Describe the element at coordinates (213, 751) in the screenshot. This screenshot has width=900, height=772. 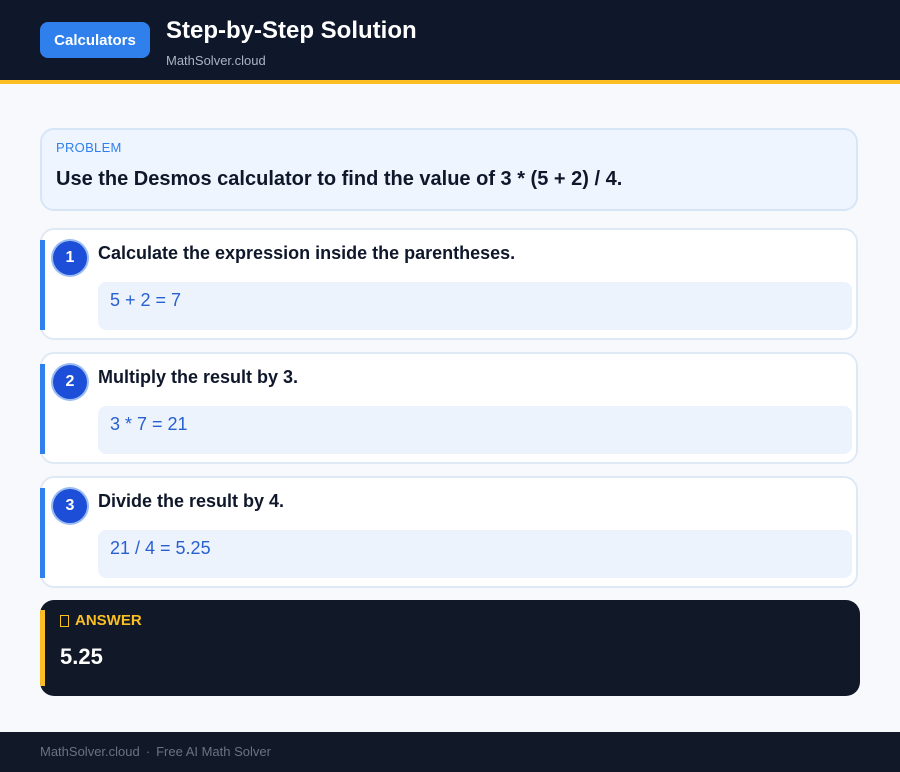
I see `footer-tagline: Free AI Math Solver` at that location.